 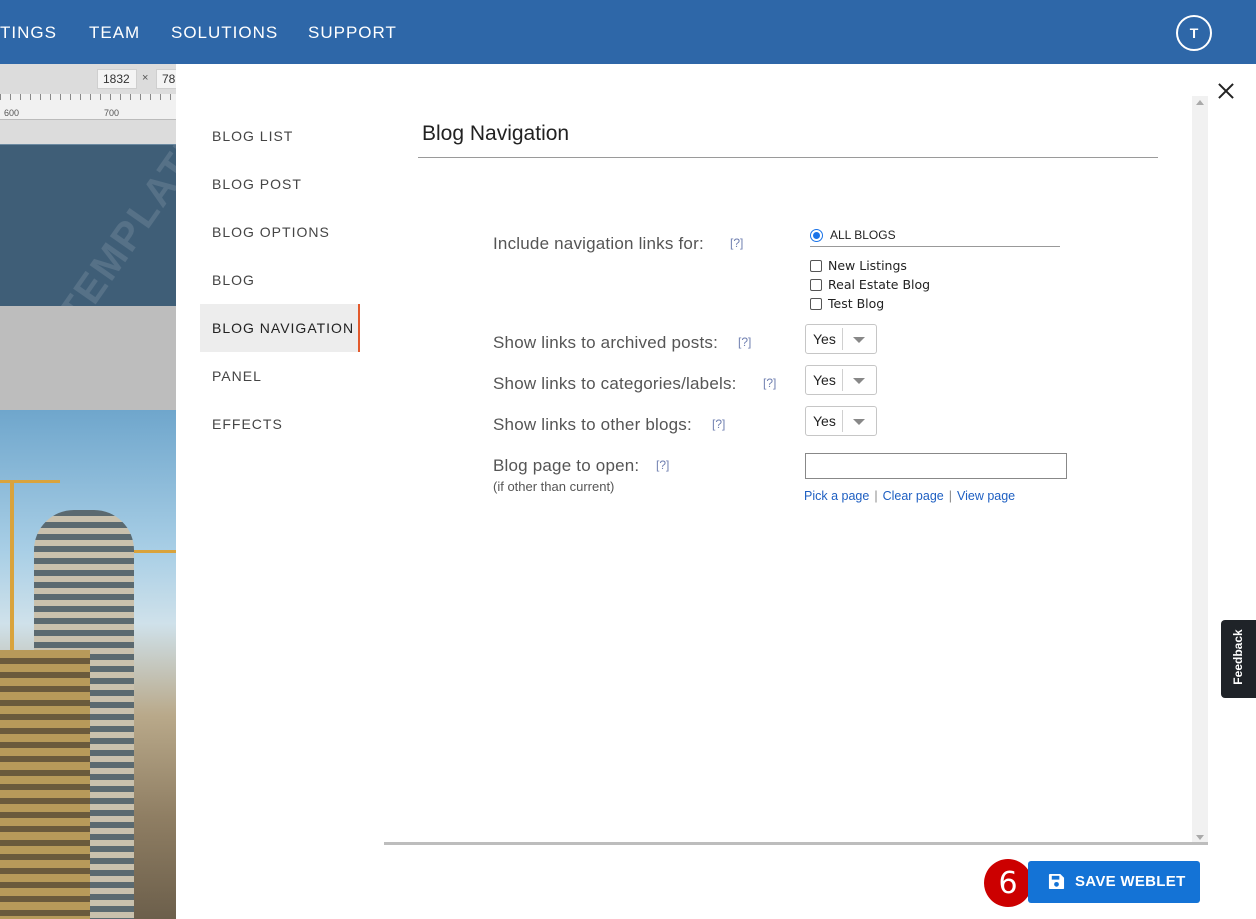 What do you see at coordinates (592, 424) in the screenshot?
I see `other-blogs-label: Show links to other blogs:` at bounding box center [592, 424].